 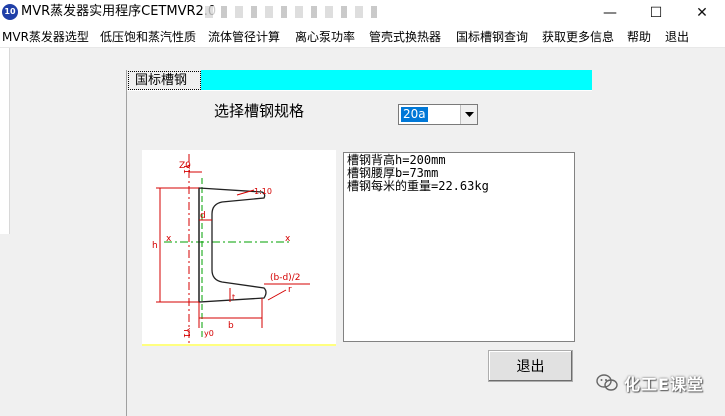 I want to click on spec-select-value: 20a, so click(x=414, y=114).